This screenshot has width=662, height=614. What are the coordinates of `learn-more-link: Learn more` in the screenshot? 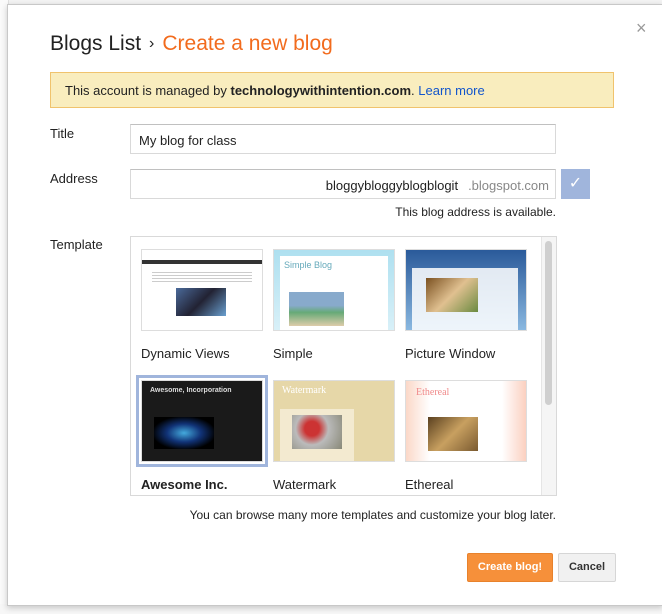 It's located at (451, 90).